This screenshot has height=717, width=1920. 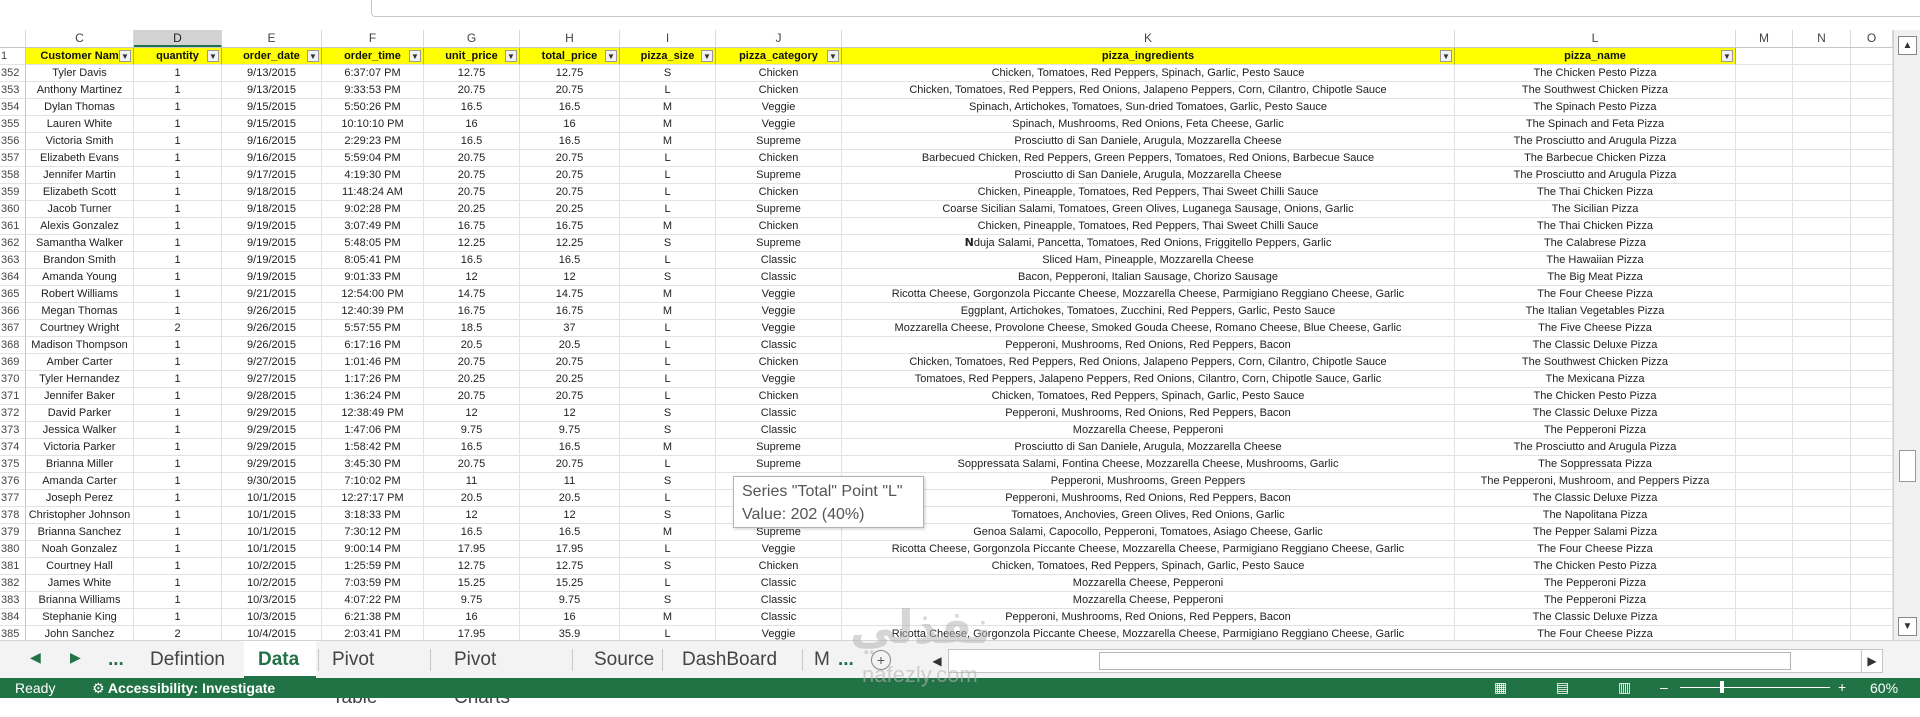 What do you see at coordinates (80, 90) in the screenshot?
I see `cell: Anthony Martinez` at bounding box center [80, 90].